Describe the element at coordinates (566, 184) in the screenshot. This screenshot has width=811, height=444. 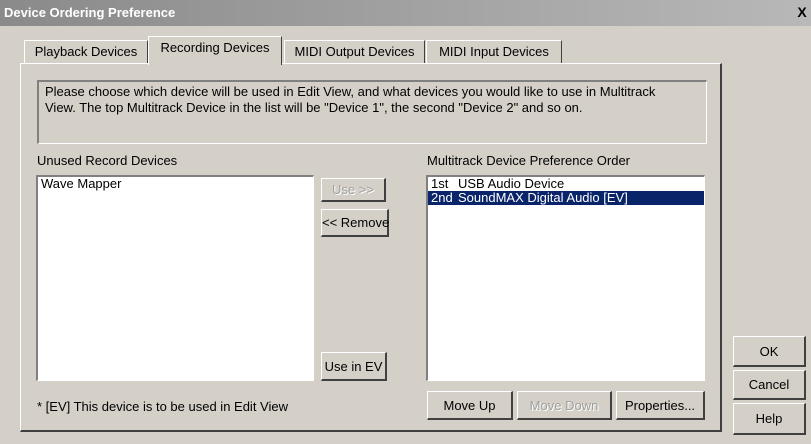
I see `list-item: 1st USB Audio Device` at that location.